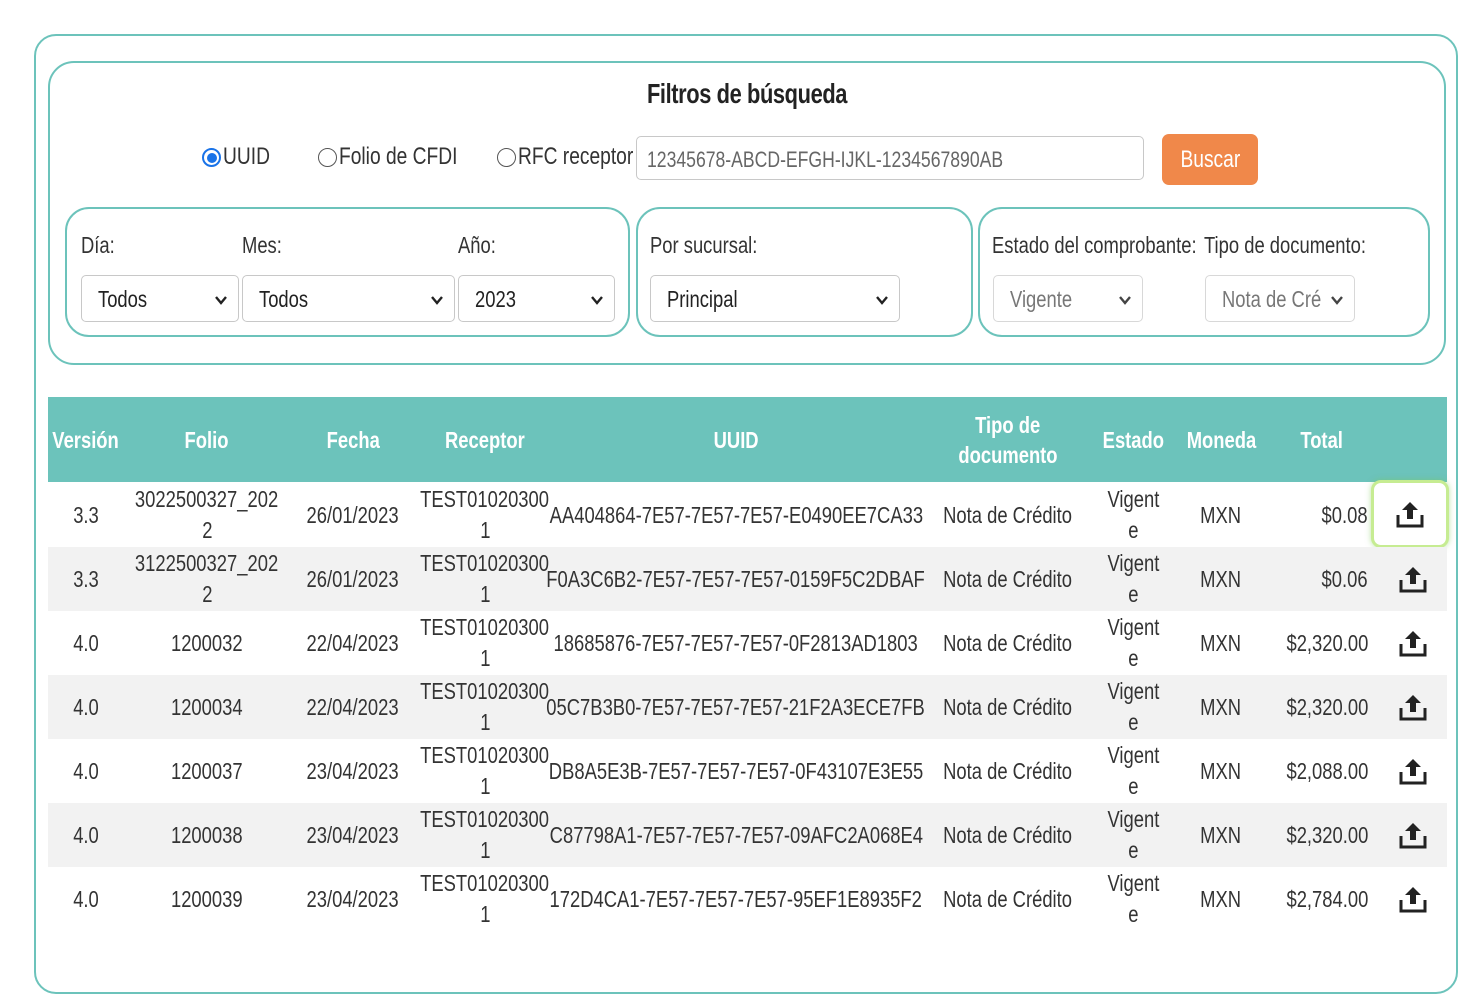 The image size is (1484, 994). I want to click on col-receptor: Receptor, so click(485, 439).